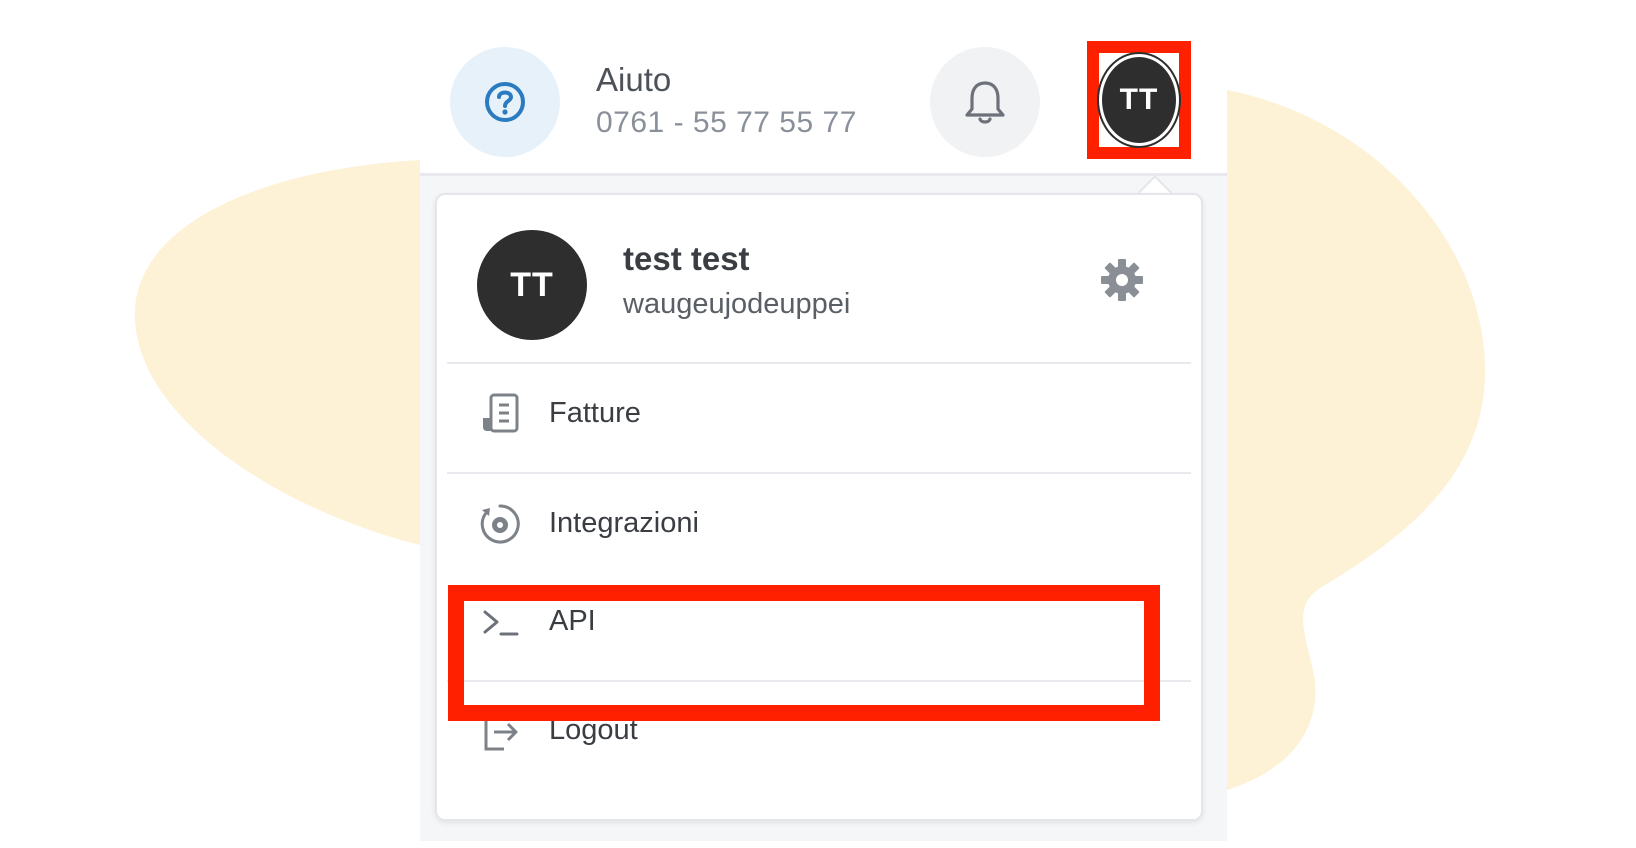 The width and height of the screenshot is (1636, 848). I want to click on menu-item-fatture: Fatture, so click(819, 415).